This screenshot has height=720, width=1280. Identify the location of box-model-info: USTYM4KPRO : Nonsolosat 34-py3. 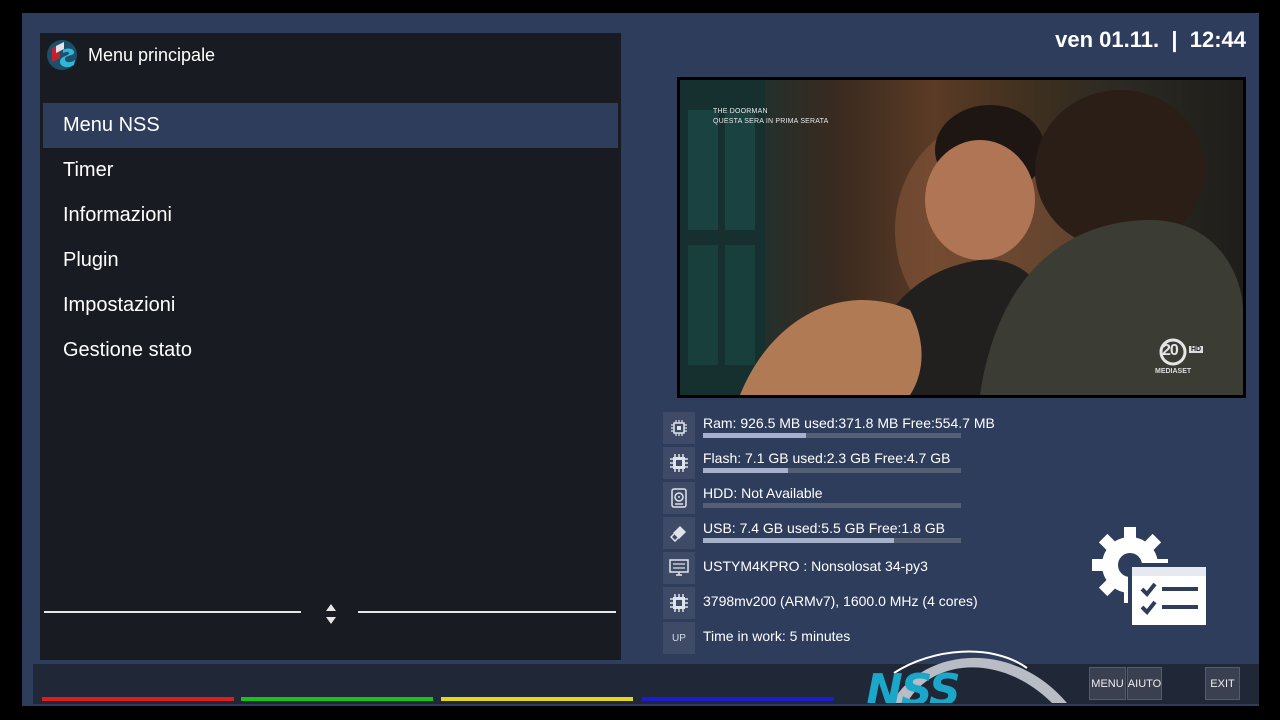
(815, 566).